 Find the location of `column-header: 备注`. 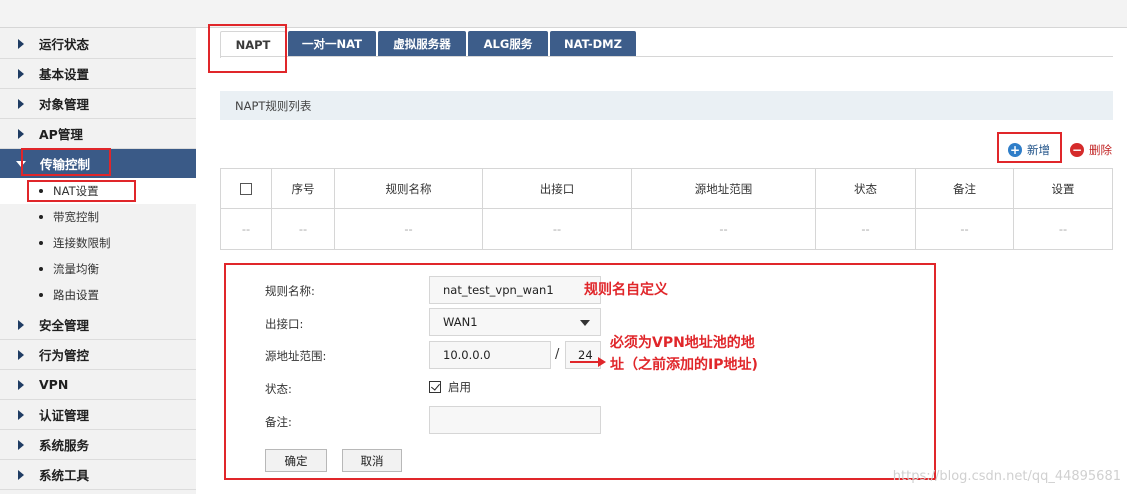

column-header: 备注 is located at coordinates (965, 188).